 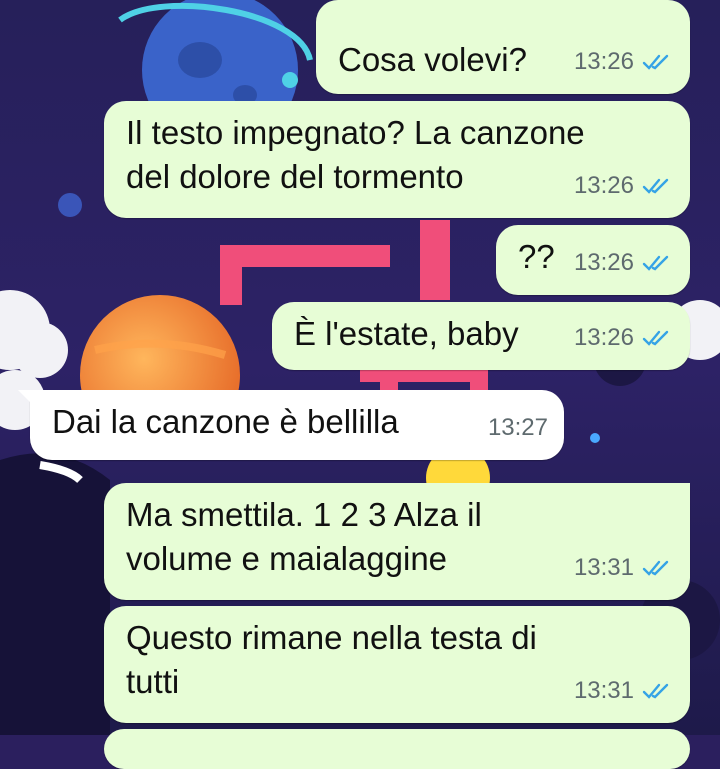 I want to click on message-text: È l'estate, baby, so click(x=406, y=333).